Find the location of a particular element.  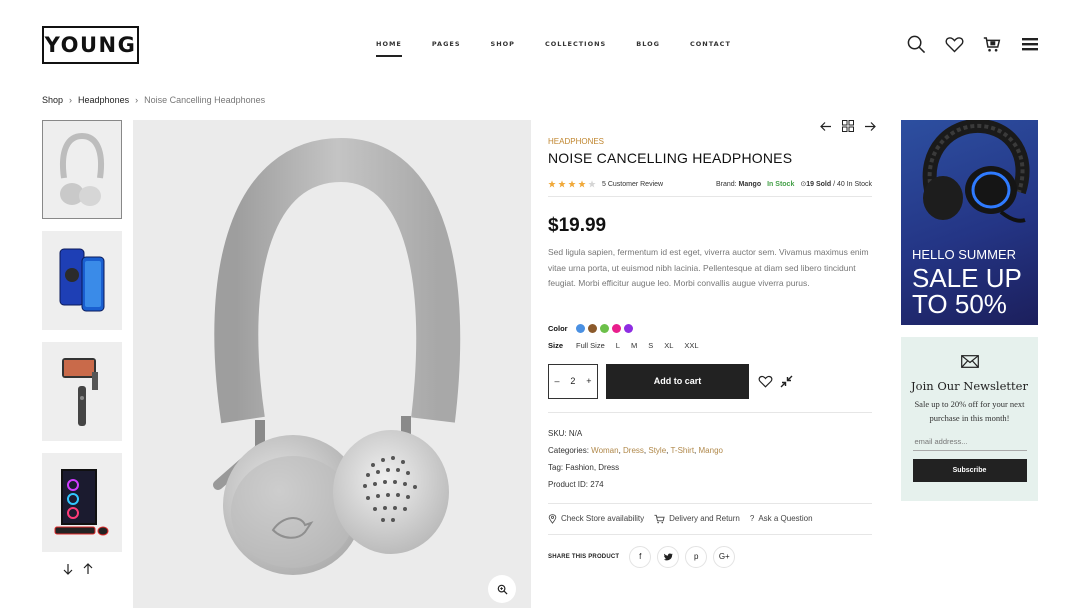

twitter-icon is located at coordinates (668, 556).